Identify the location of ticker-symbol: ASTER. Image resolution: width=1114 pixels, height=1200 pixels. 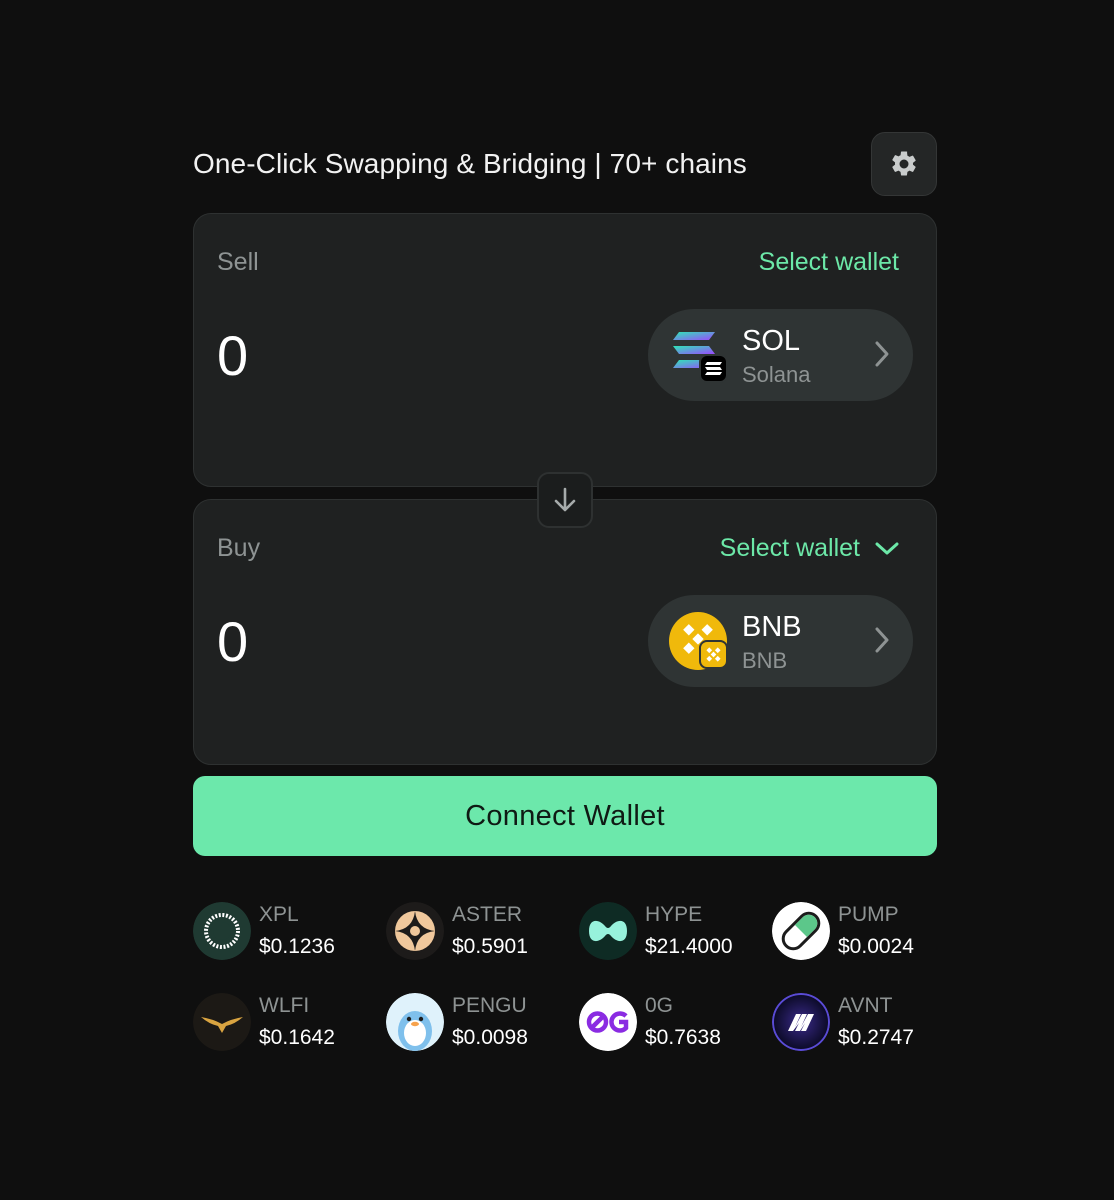
(487, 914).